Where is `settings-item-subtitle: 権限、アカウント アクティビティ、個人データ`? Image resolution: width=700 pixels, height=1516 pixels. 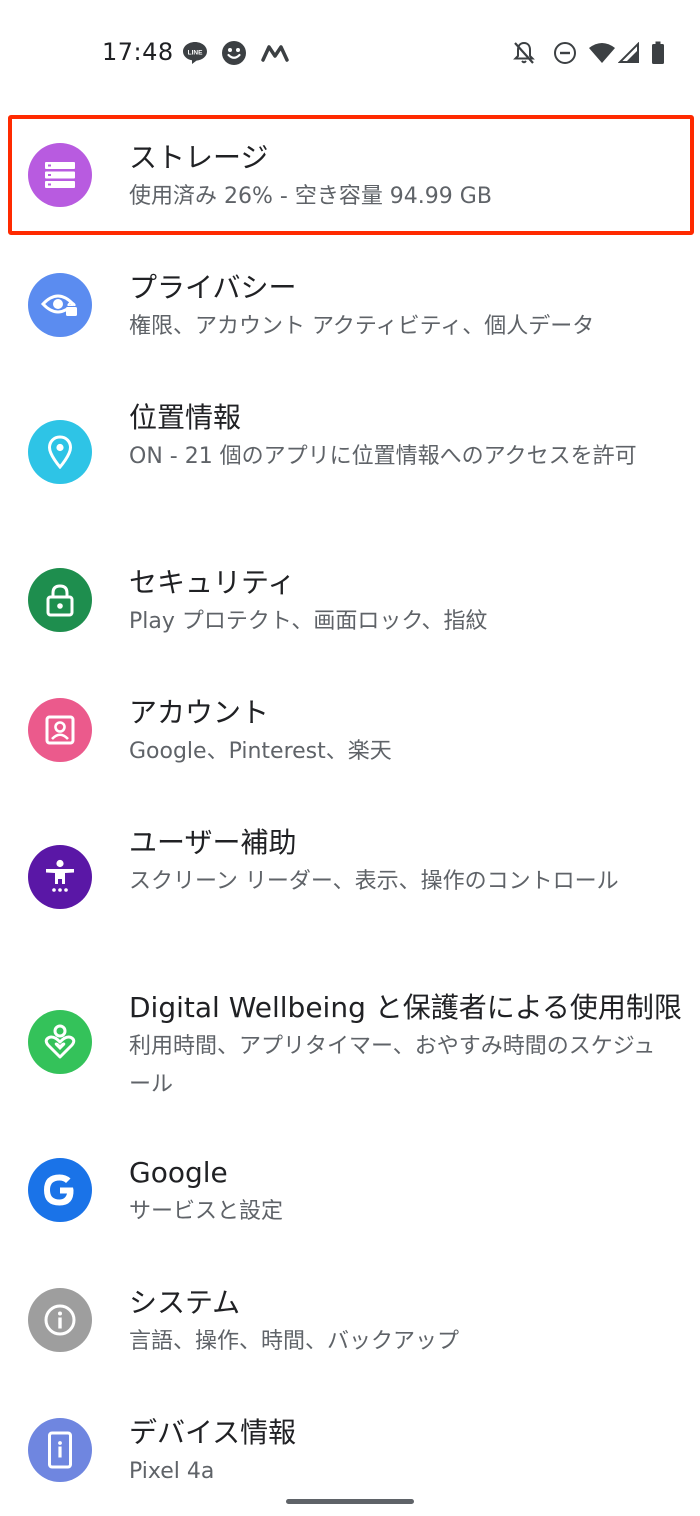
settings-item-subtitle: 権限、アカウント アクティビティ、個人データ is located at coordinates (362, 326).